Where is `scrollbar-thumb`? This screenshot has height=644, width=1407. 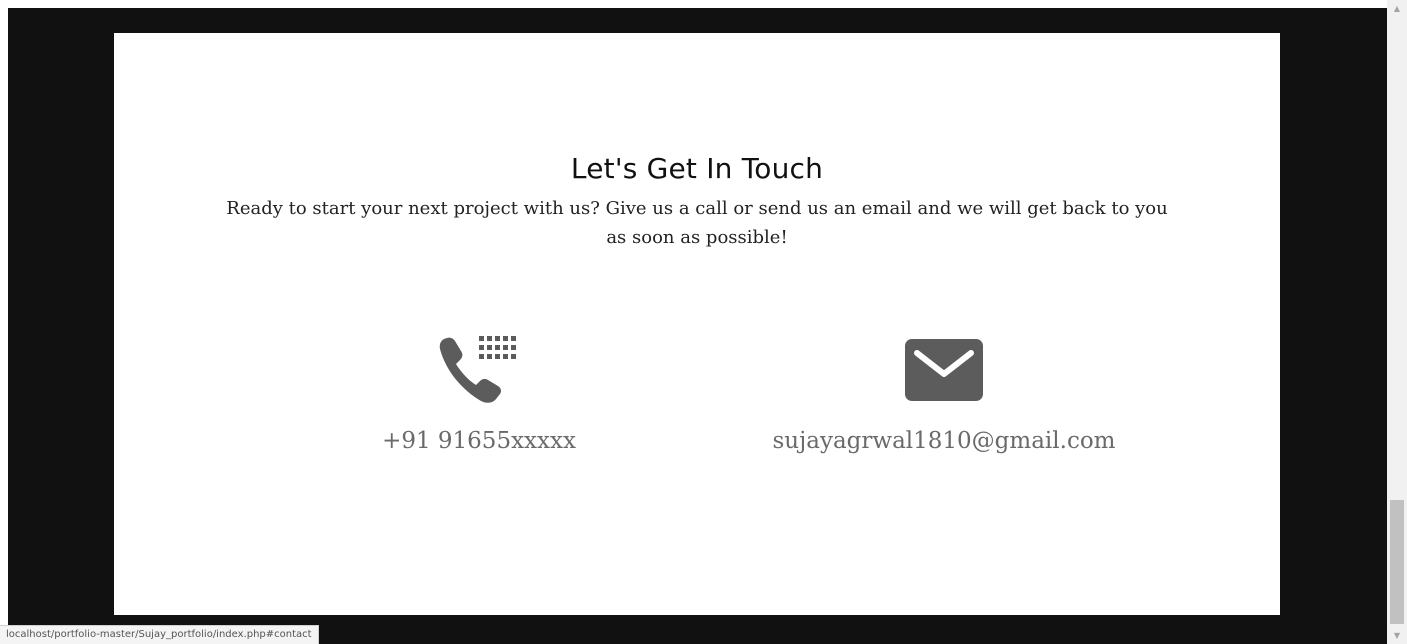 scrollbar-thumb is located at coordinates (1397, 562).